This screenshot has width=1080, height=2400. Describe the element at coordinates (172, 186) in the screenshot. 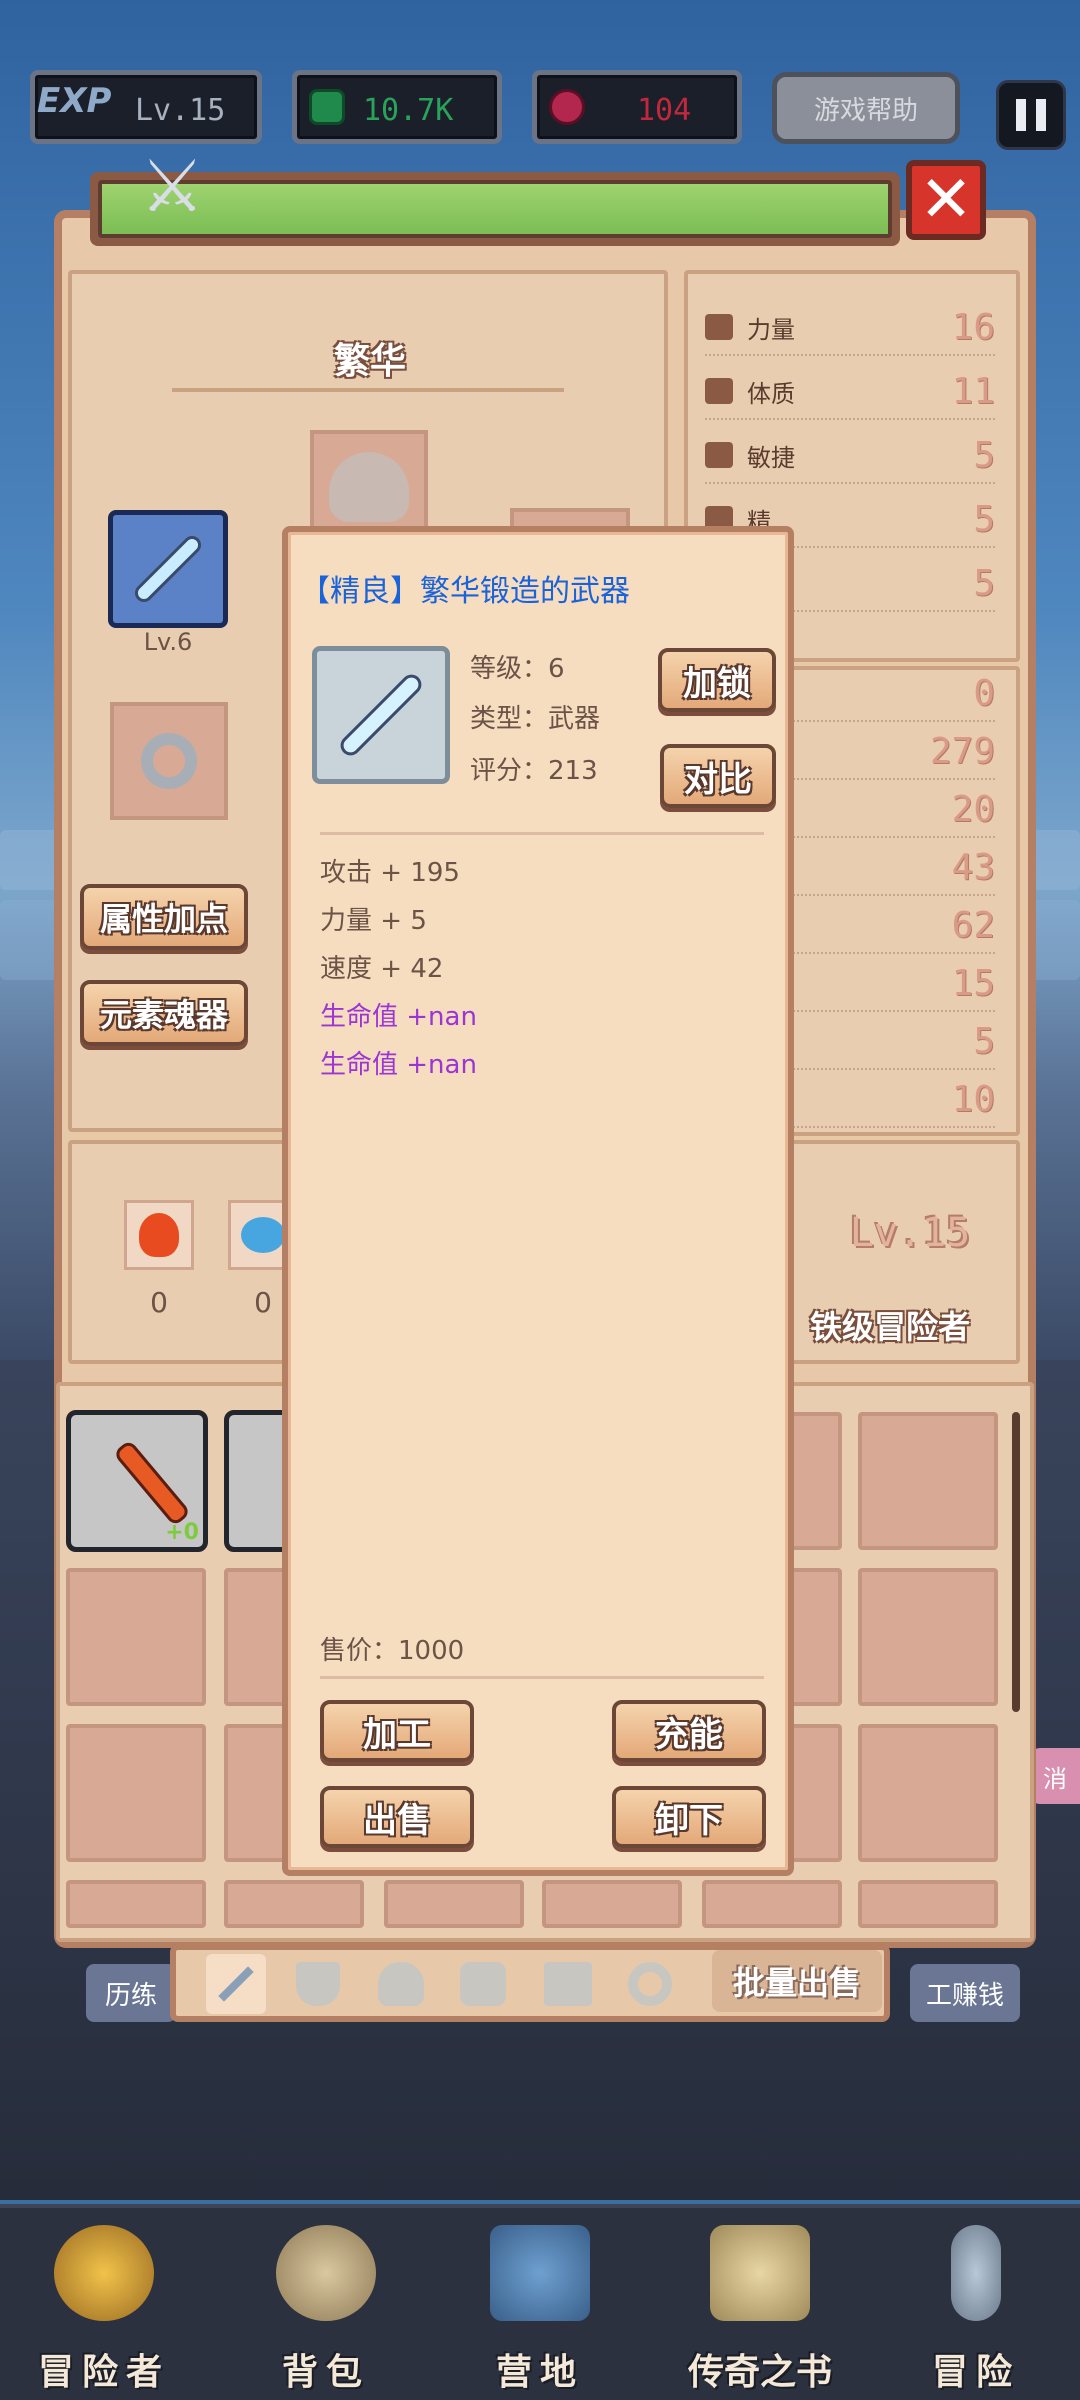

I see `crossed-swords-icon: ⚔` at that location.